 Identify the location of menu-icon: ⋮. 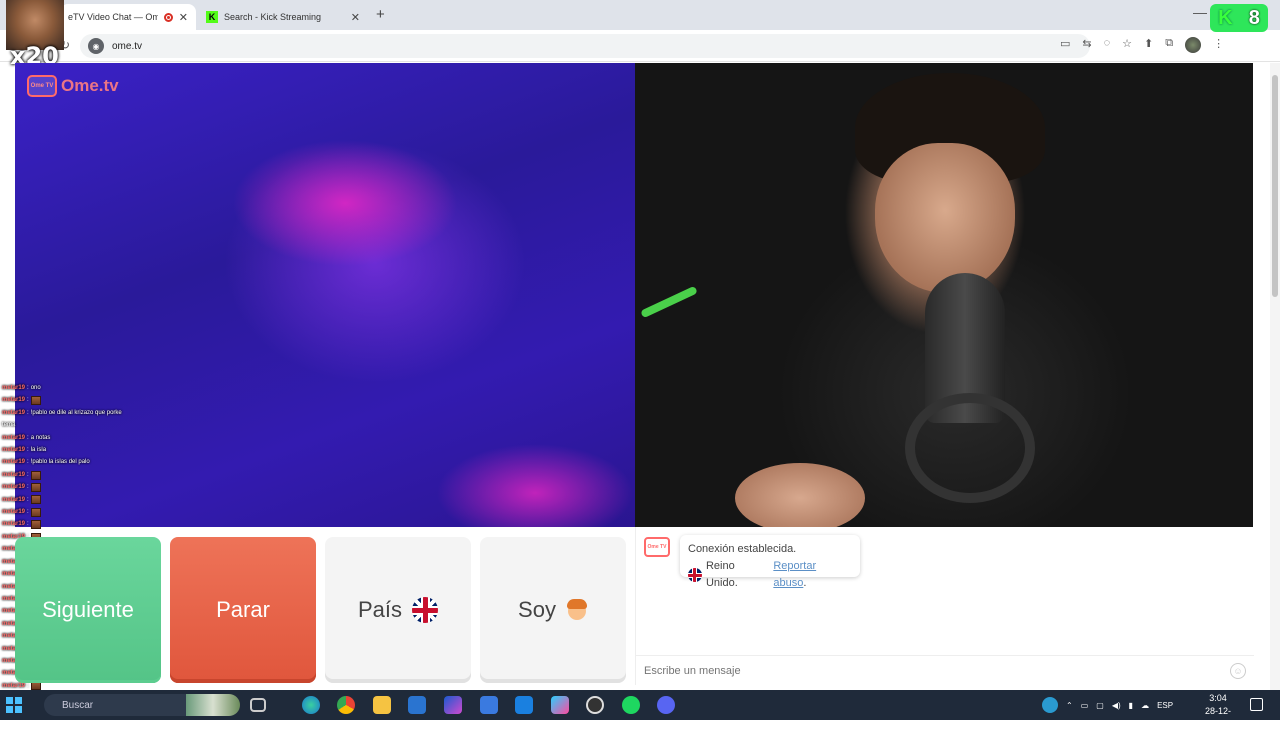
(1218, 45).